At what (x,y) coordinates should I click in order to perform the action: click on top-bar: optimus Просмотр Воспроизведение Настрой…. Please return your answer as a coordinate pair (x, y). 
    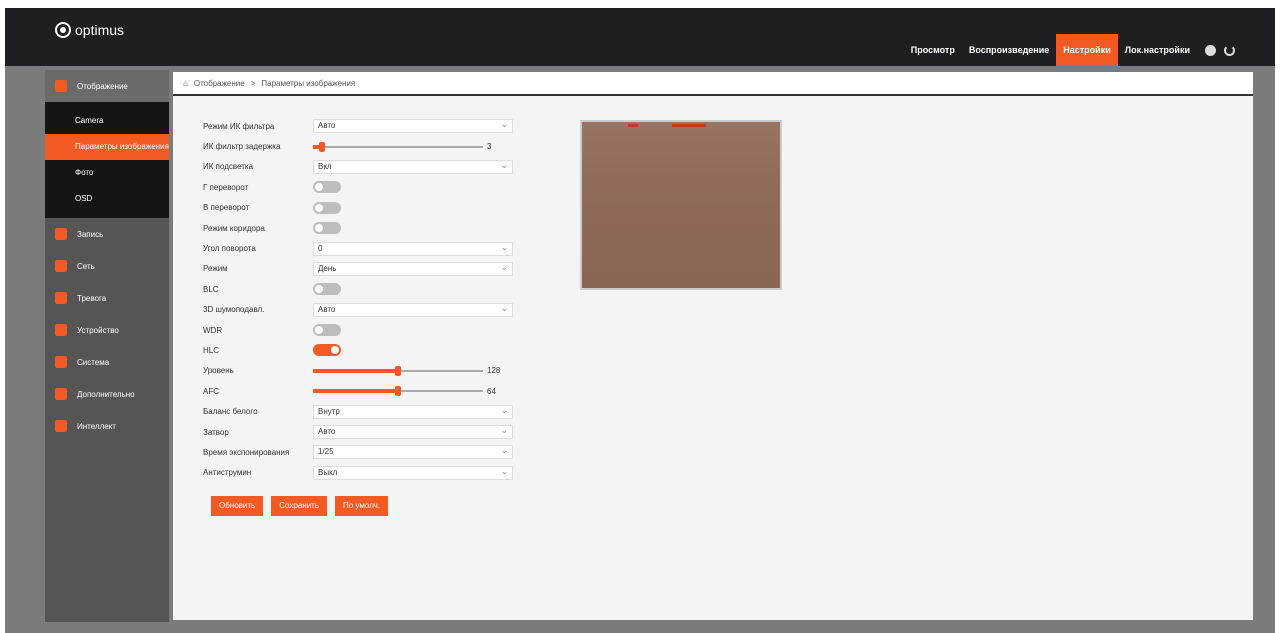
    Looking at the image, I should click on (640, 37).